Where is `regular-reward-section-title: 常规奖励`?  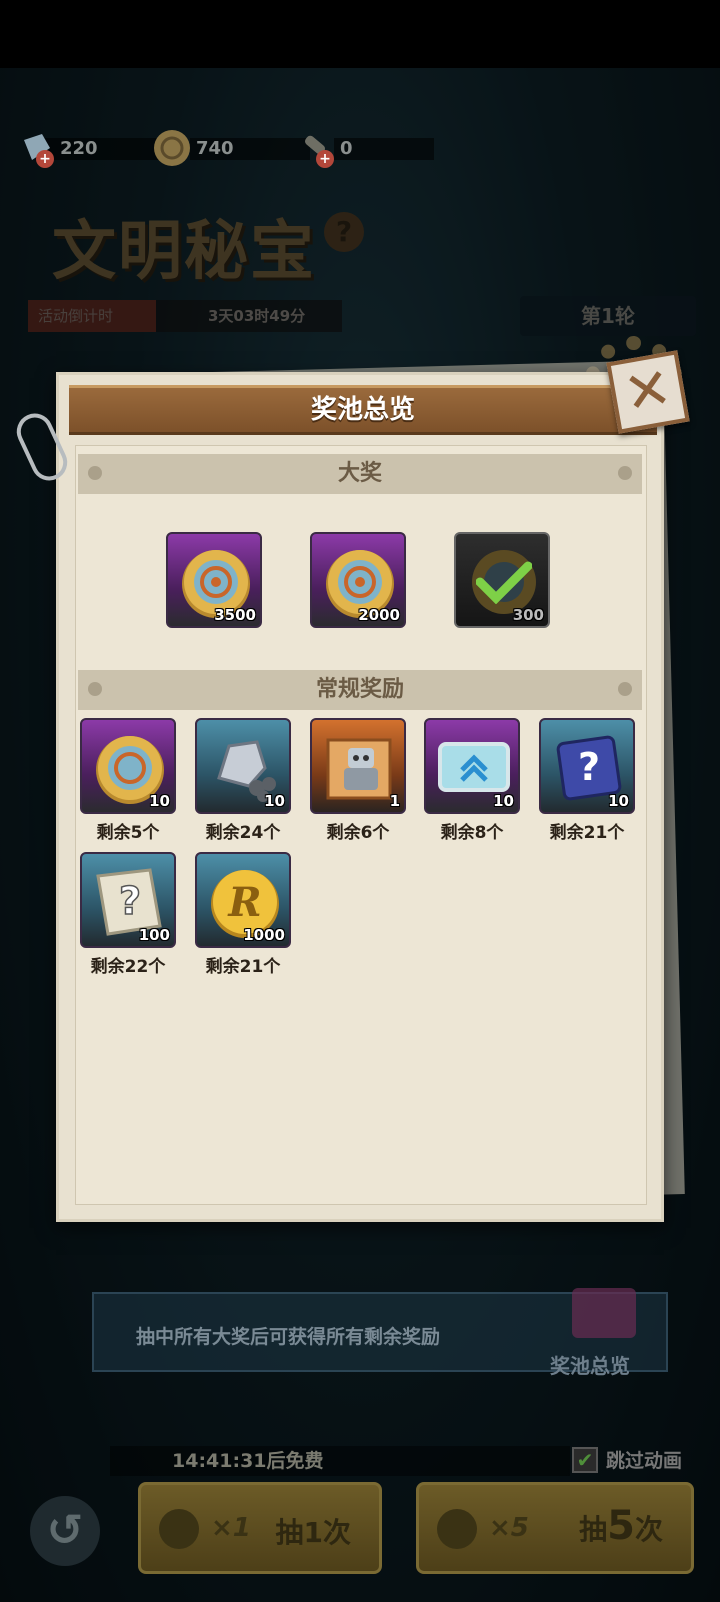 regular-reward-section-title: 常规奖励 is located at coordinates (360, 690).